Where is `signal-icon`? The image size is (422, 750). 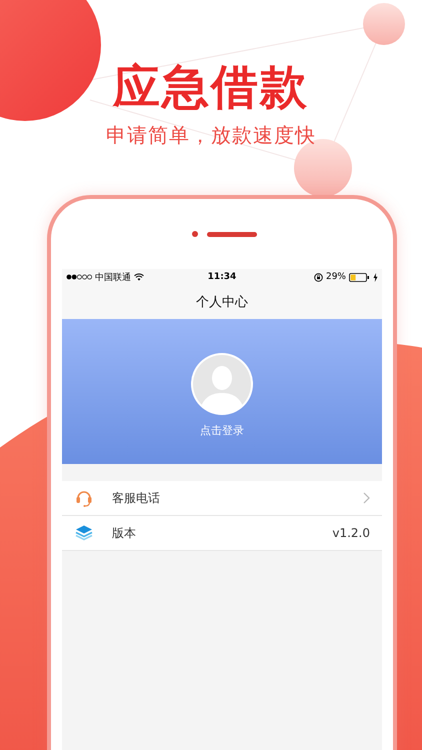
signal-icon is located at coordinates (79, 277).